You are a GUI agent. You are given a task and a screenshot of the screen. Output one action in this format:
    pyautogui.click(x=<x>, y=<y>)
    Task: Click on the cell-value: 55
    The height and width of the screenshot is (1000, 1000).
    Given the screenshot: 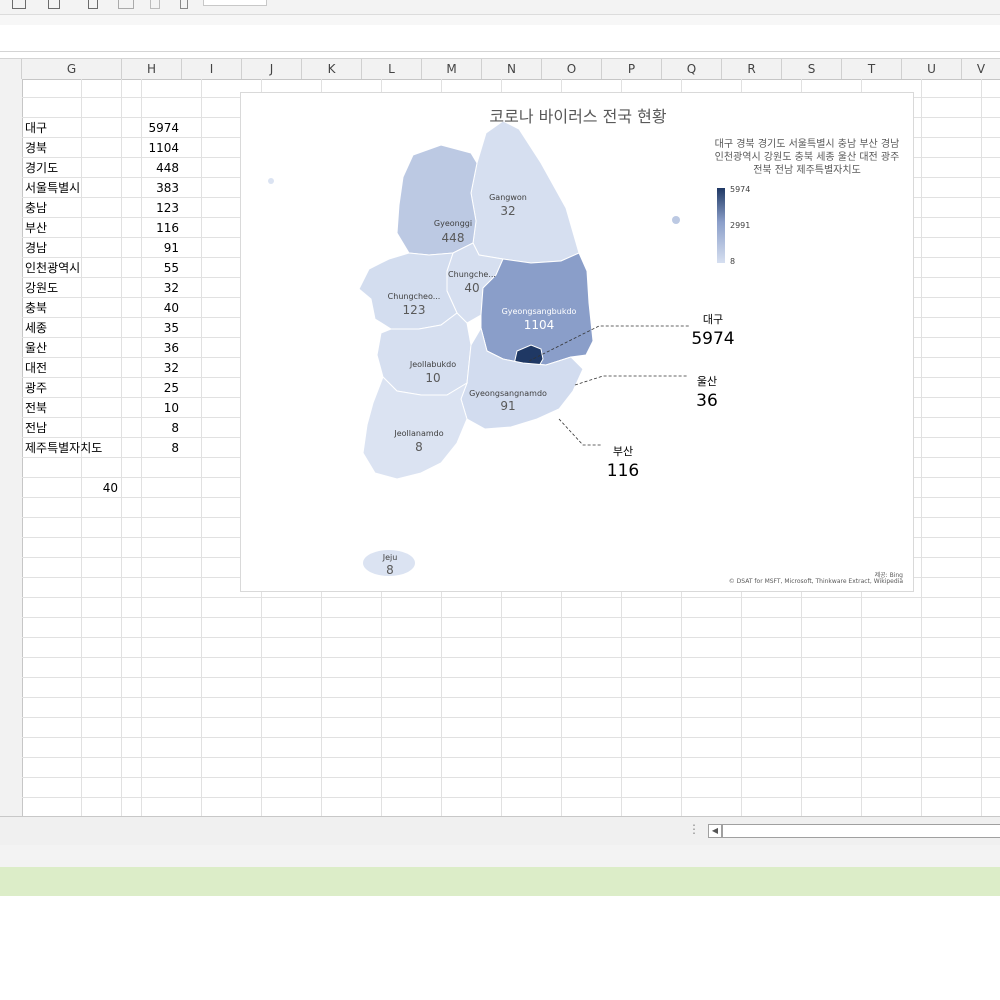 What is the action you would take?
    pyautogui.click(x=150, y=268)
    